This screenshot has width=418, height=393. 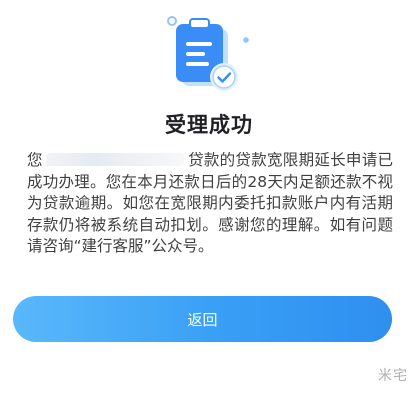 I want to click on message-prefix: 您, so click(x=35, y=160).